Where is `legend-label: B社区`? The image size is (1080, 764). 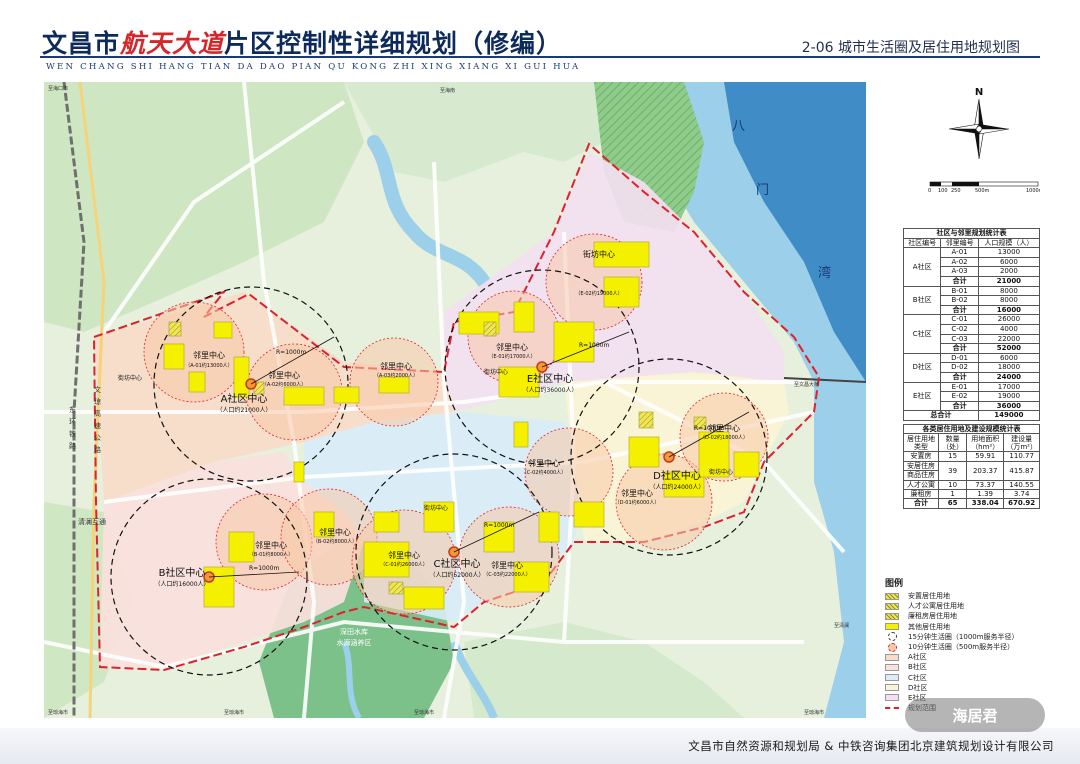
legend-label: B社区 is located at coordinates (917, 667).